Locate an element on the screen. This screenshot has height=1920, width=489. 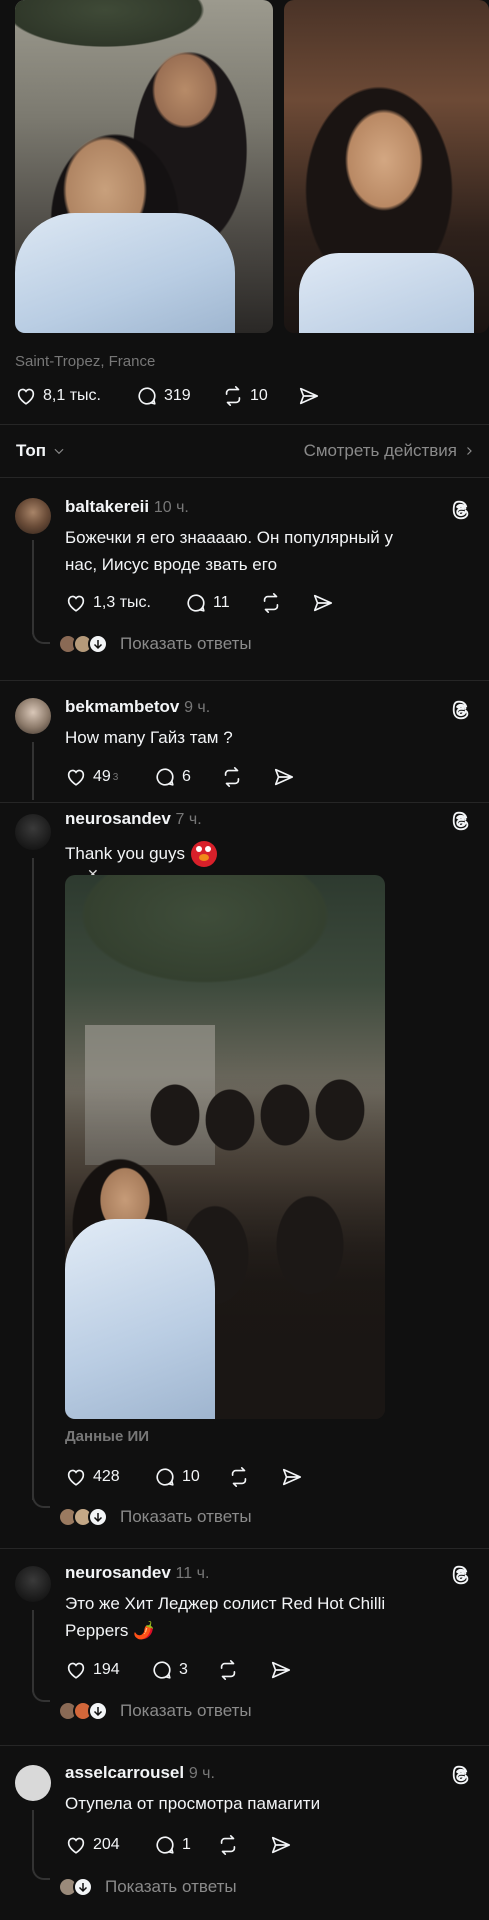
like-count-superscript: 3 is located at coordinates (115, 777).